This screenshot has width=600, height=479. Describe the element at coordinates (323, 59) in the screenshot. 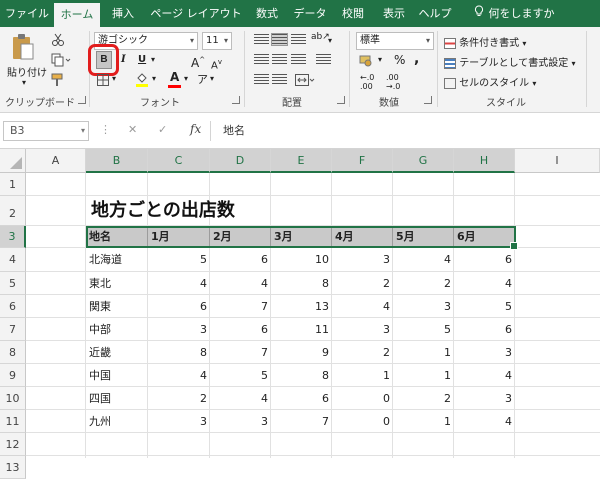

I see `wrap-text-icon` at that location.